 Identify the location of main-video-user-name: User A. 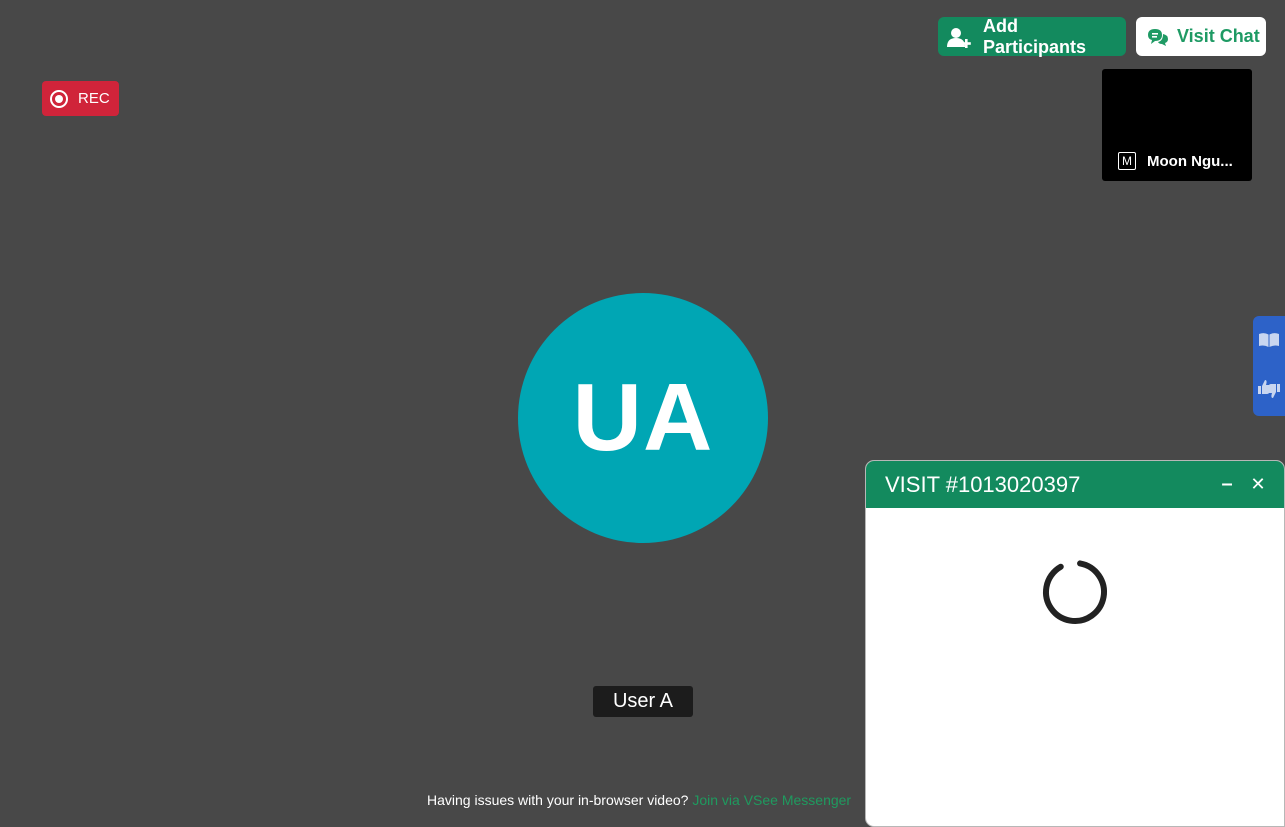
(643, 701).